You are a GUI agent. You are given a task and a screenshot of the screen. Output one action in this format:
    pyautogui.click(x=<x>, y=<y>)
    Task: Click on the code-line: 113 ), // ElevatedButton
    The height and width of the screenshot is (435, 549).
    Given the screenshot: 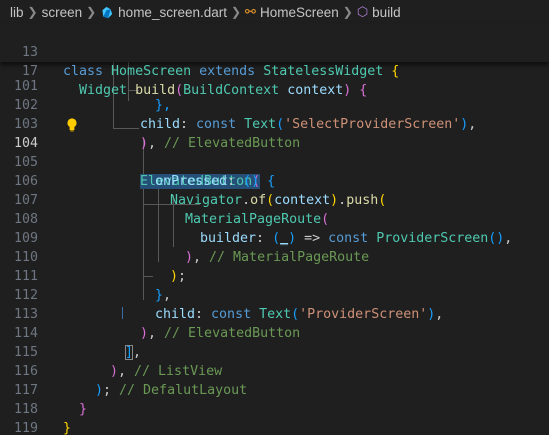 What is the action you would take?
    pyautogui.click(x=274, y=313)
    